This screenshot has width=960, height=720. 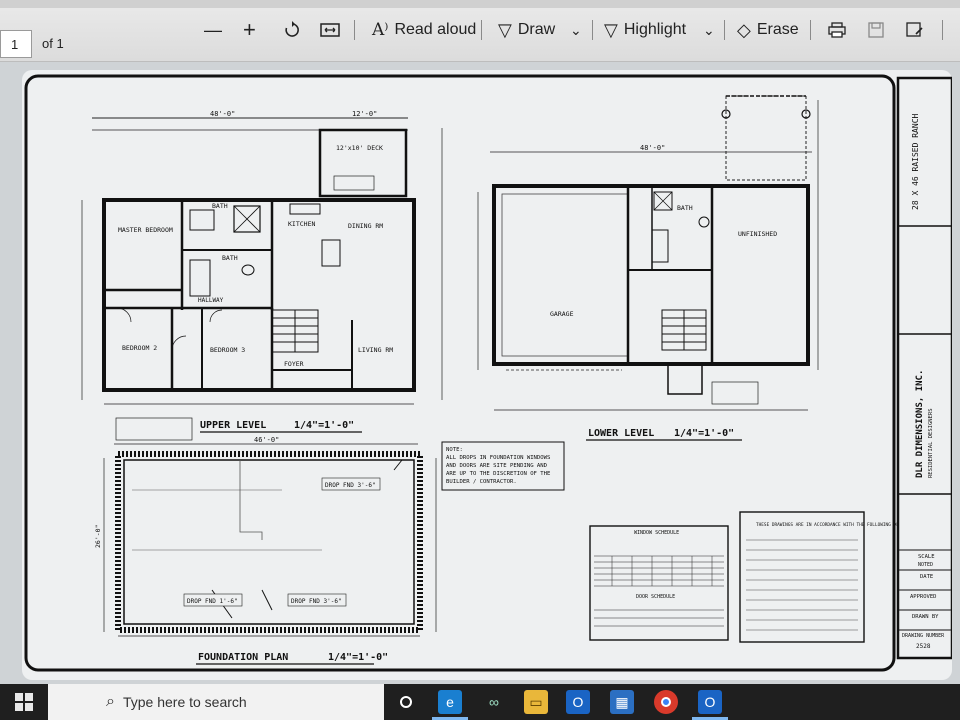 What do you see at coordinates (406, 702) in the screenshot?
I see `task-view-button` at bounding box center [406, 702].